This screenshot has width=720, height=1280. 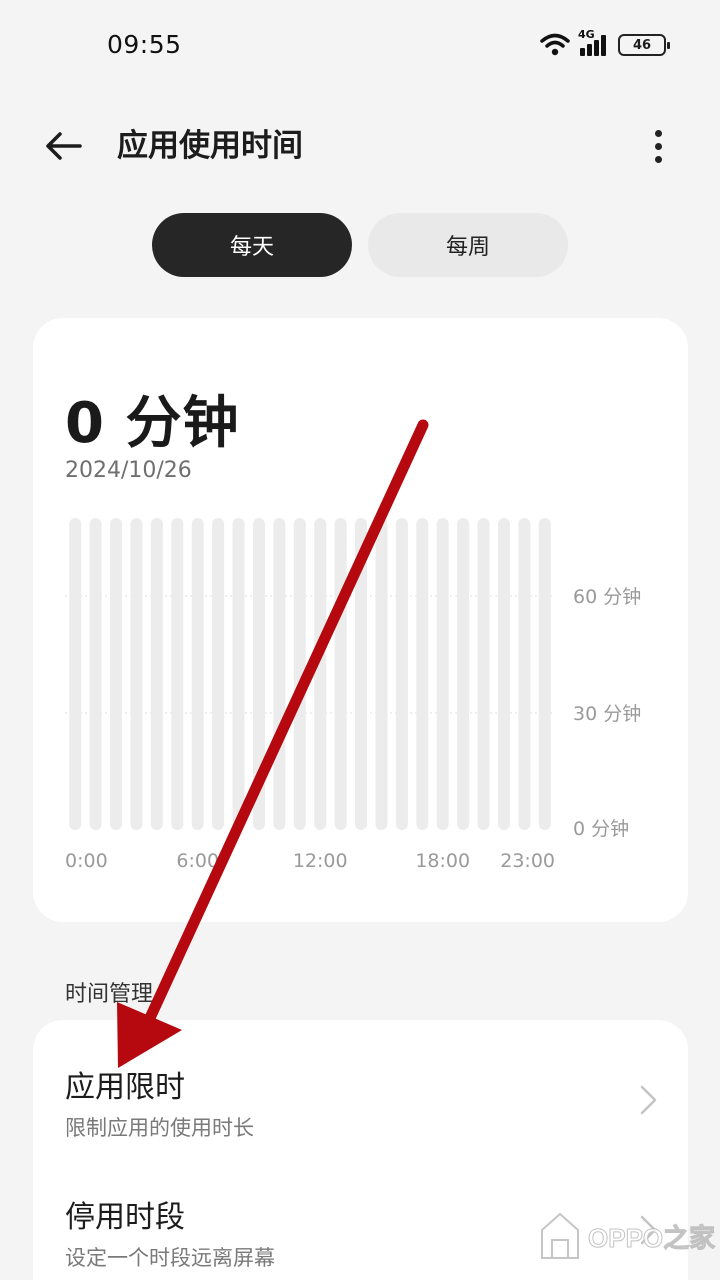 I want to click on x-tick-label: 0:00, so click(x=86, y=861).